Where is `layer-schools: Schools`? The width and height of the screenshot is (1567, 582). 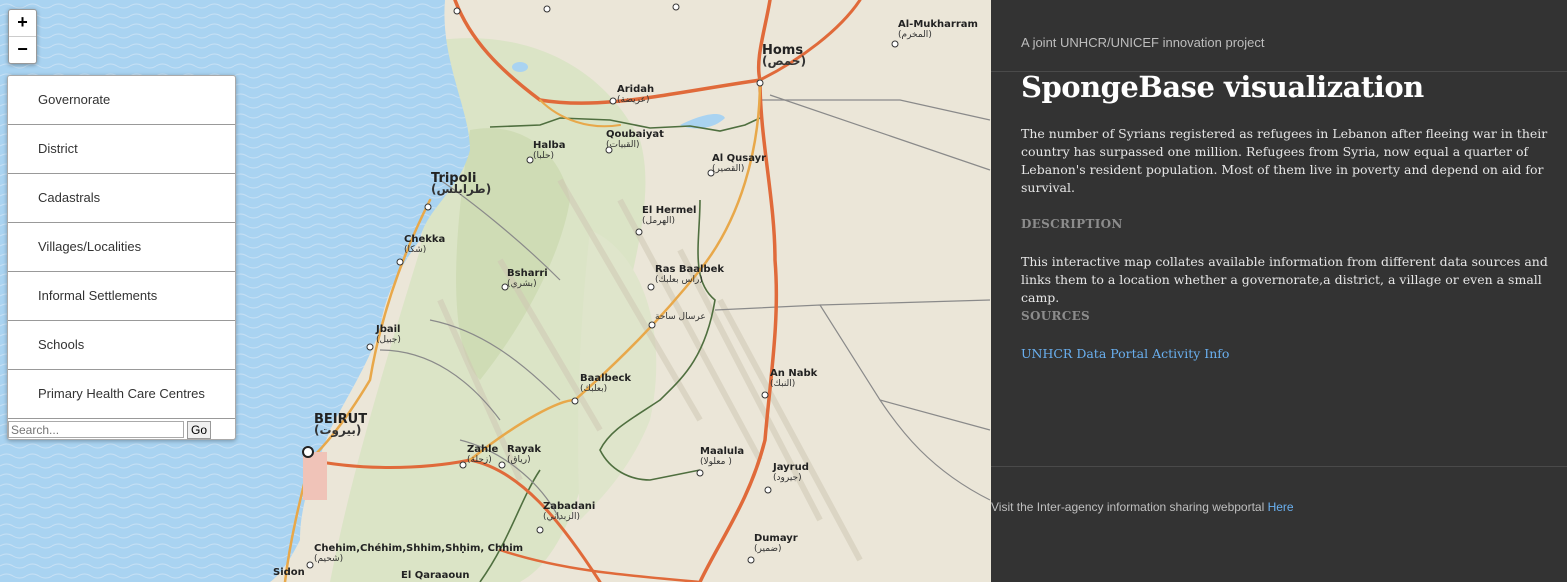 layer-schools: Schools is located at coordinates (121, 345).